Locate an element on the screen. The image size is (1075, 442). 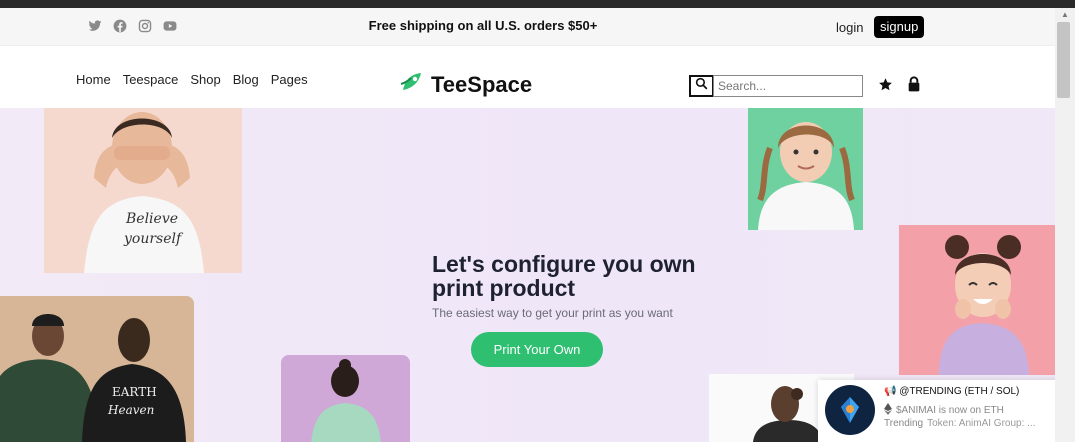
ethereum-icon is located at coordinates (888, 410).